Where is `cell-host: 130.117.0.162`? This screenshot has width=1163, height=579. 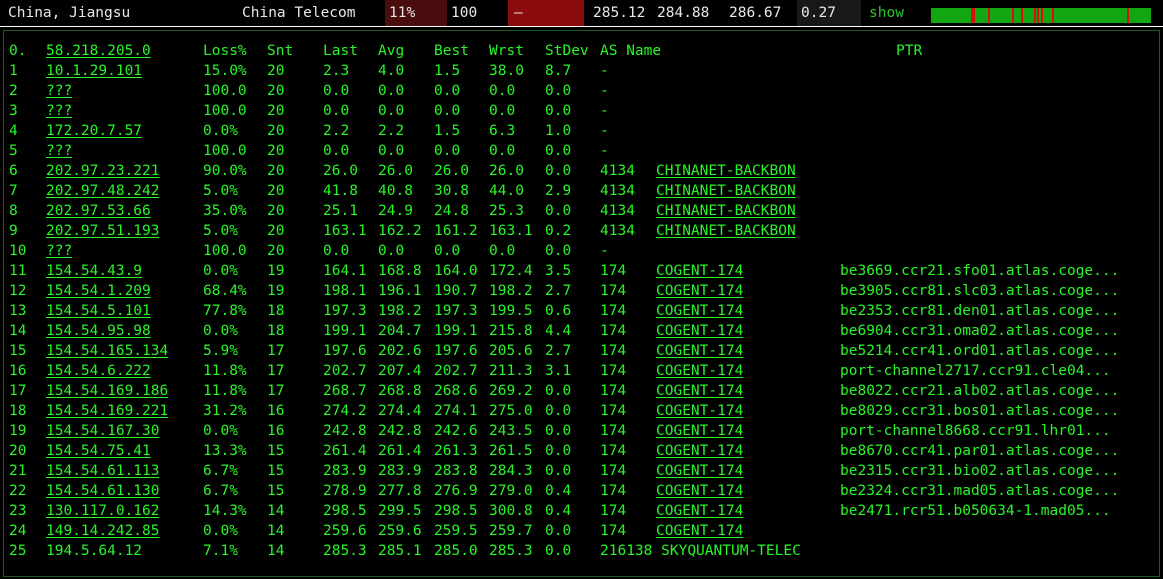 cell-host: 130.117.0.162 is located at coordinates (103, 511).